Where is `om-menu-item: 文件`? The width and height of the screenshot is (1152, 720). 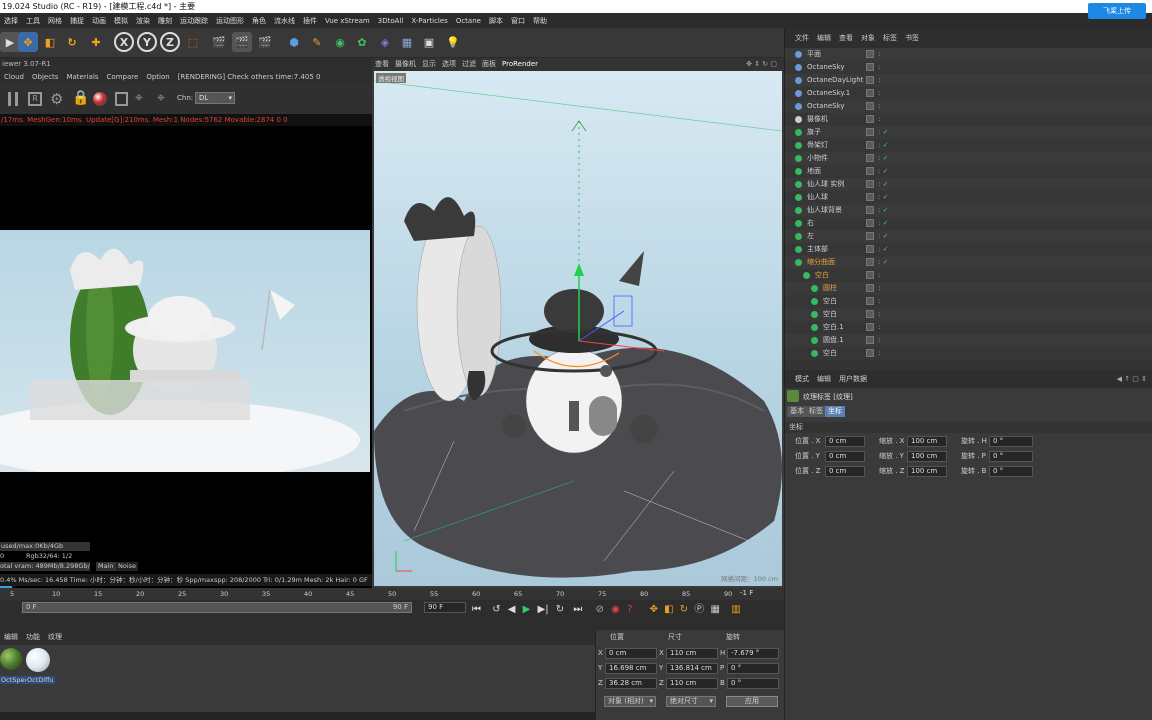 om-menu-item: 文件 is located at coordinates (802, 38).